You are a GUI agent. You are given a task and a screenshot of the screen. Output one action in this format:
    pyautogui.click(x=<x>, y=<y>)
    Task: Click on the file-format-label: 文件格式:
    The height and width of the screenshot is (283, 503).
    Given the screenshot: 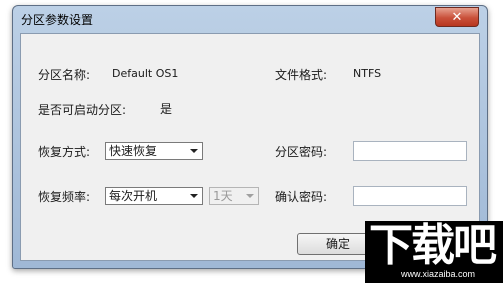 What is the action you would take?
    pyautogui.click(x=301, y=75)
    